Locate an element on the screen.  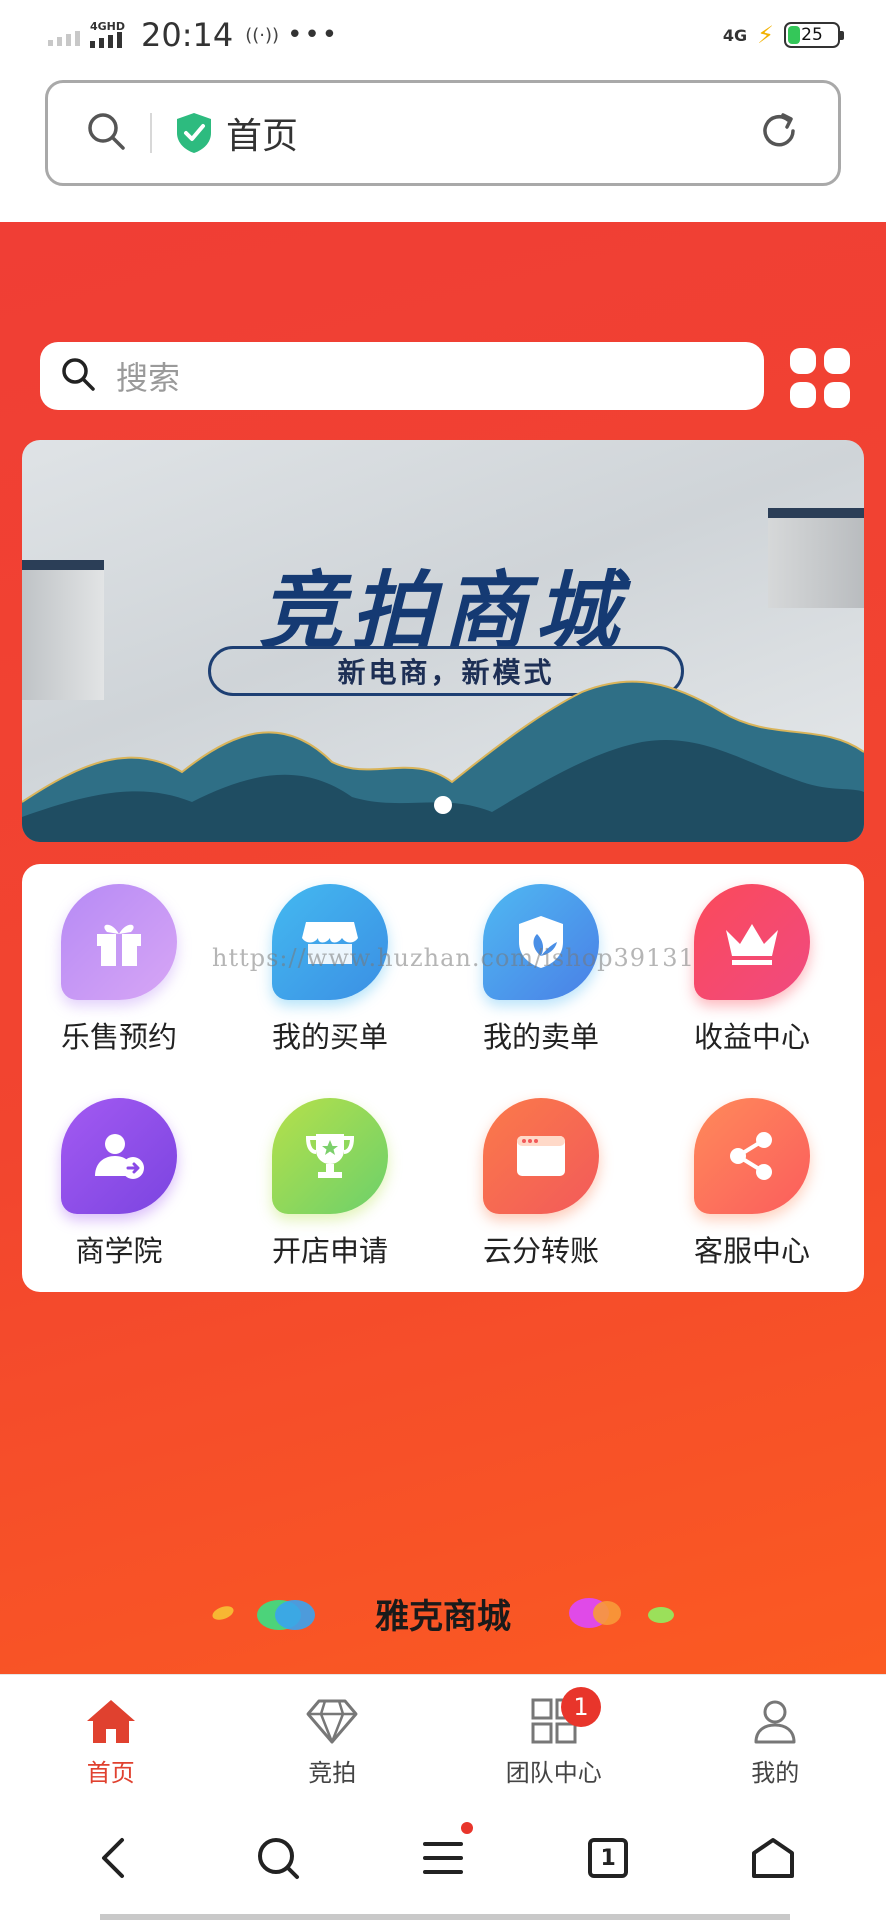
decor-blobs-right-icon is located at coordinates (621, 1613).